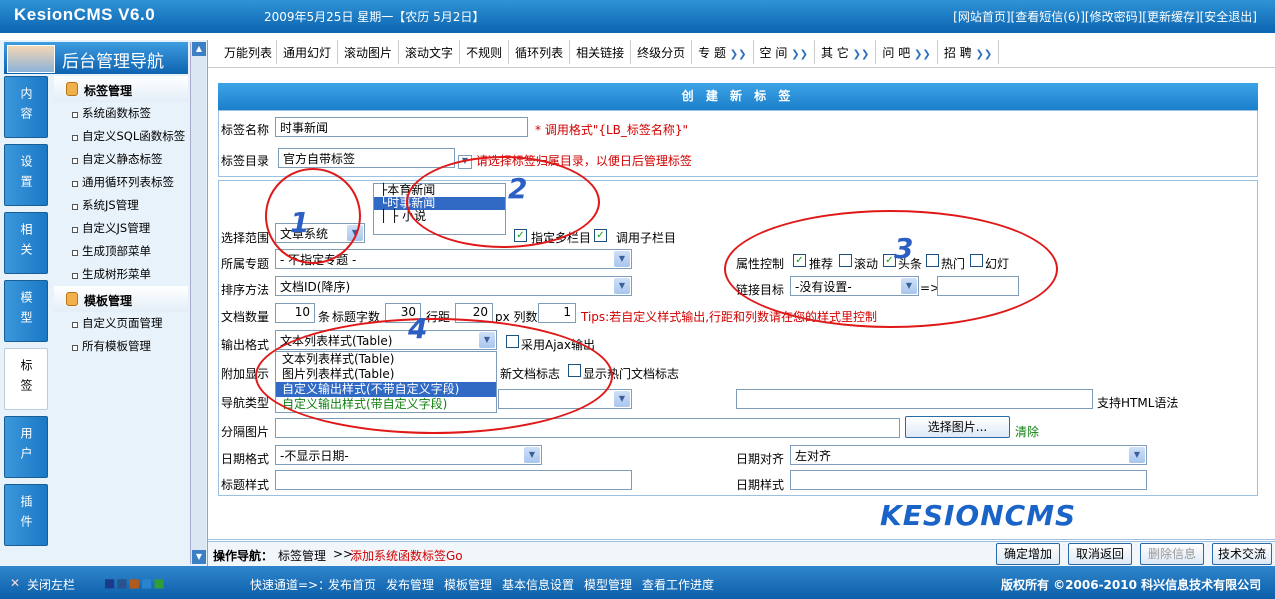 The height and width of the screenshot is (599, 1275). What do you see at coordinates (907, 52) in the screenshot?
I see `tab-ask: 问 吧 ❯❯` at bounding box center [907, 52].